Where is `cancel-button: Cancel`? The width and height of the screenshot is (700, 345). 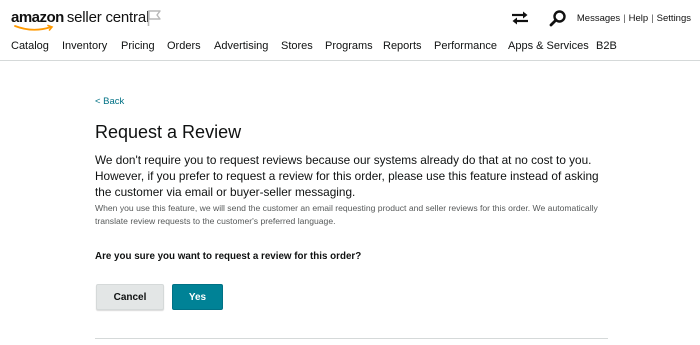 cancel-button: Cancel is located at coordinates (130, 297).